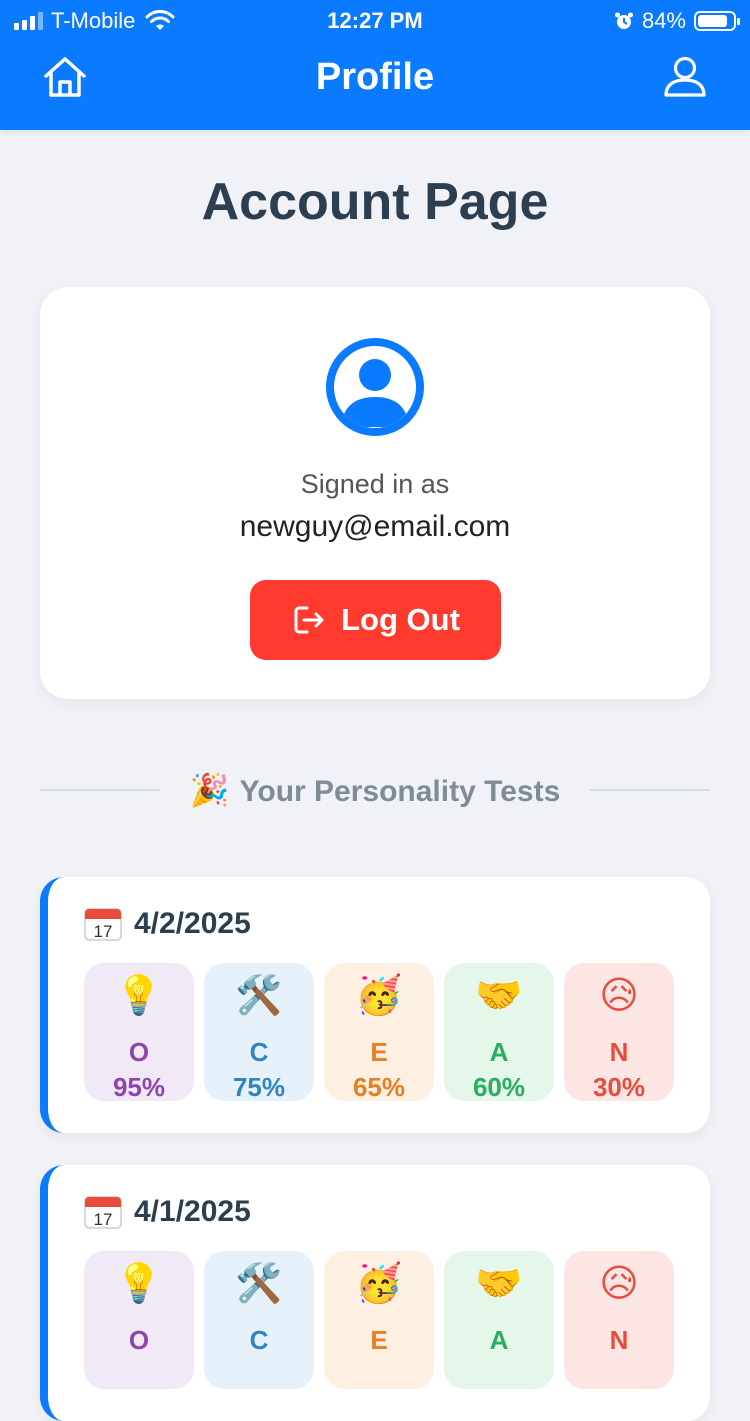 This screenshot has height=1421, width=750. What do you see at coordinates (259, 1320) in the screenshot?
I see `trait-badge: 🛠️ C` at bounding box center [259, 1320].